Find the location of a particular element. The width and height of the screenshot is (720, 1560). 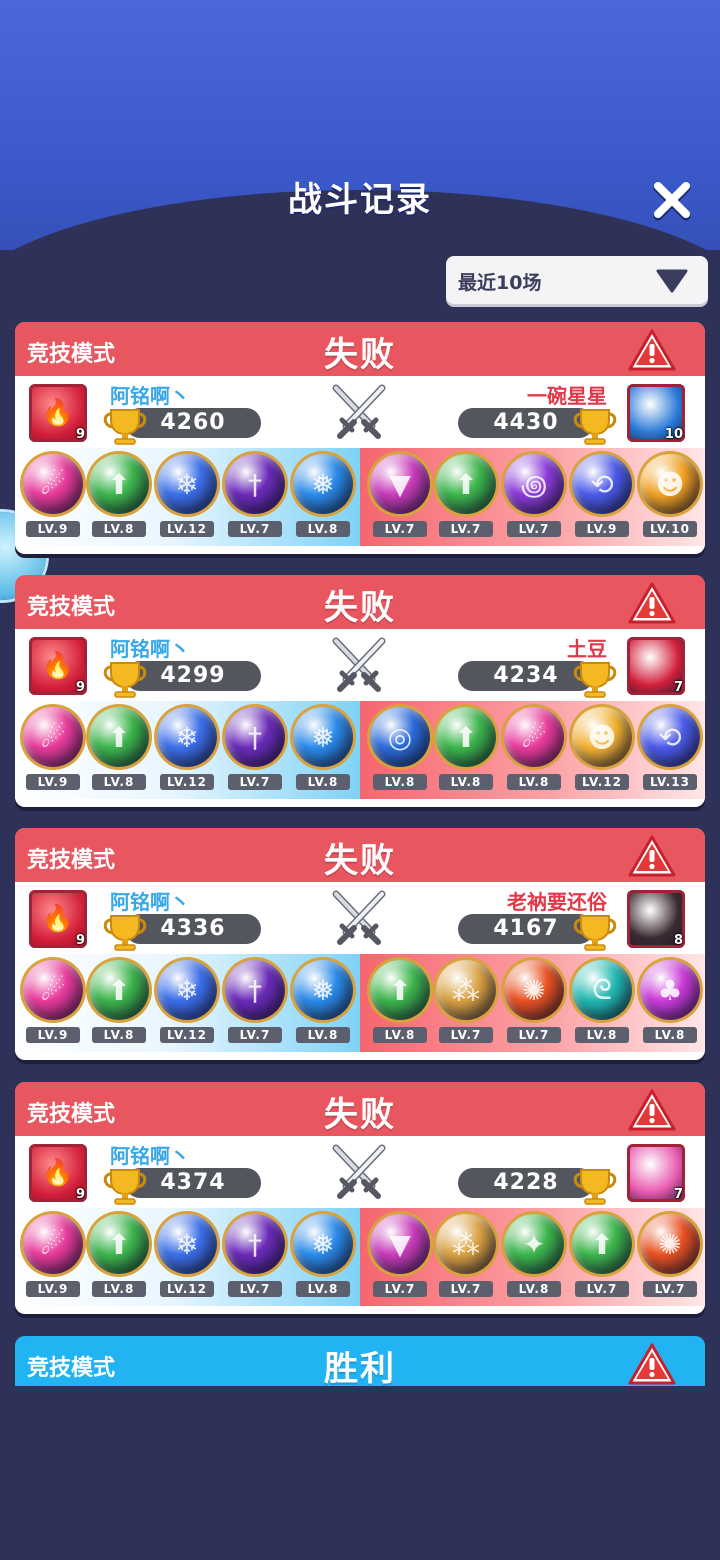

swirl-skill-orb: ꩜ is located at coordinates (534, 484).